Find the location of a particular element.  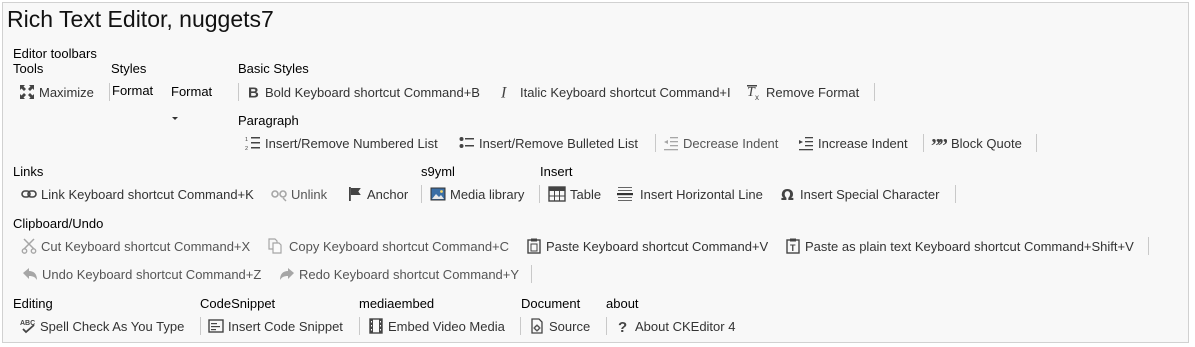

format-combo: Format is located at coordinates (191, 91).